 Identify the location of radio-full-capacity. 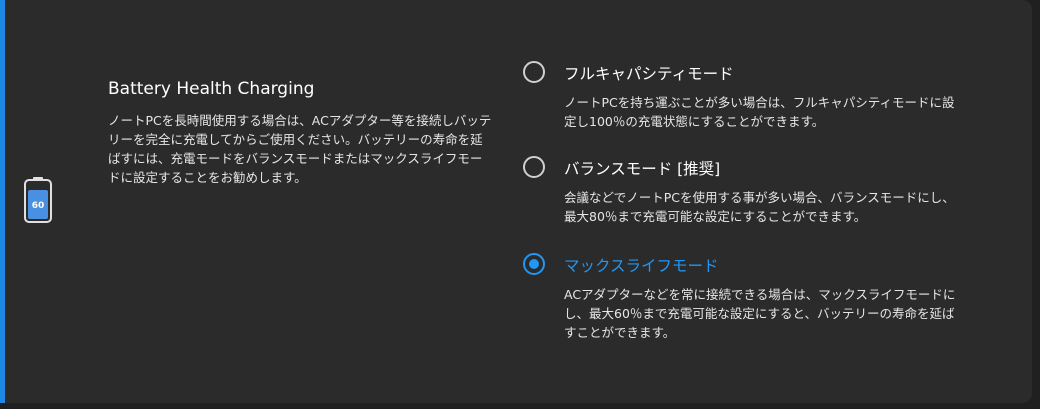
(534, 72).